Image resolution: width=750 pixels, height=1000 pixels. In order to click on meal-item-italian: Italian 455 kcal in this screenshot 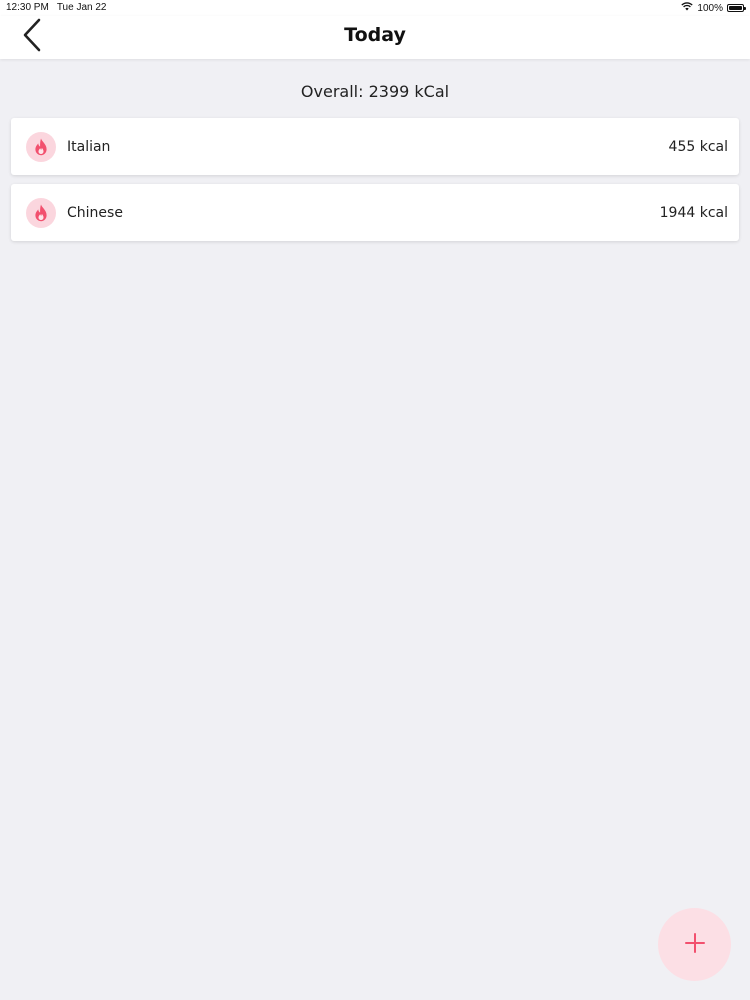, I will do `click(375, 146)`.